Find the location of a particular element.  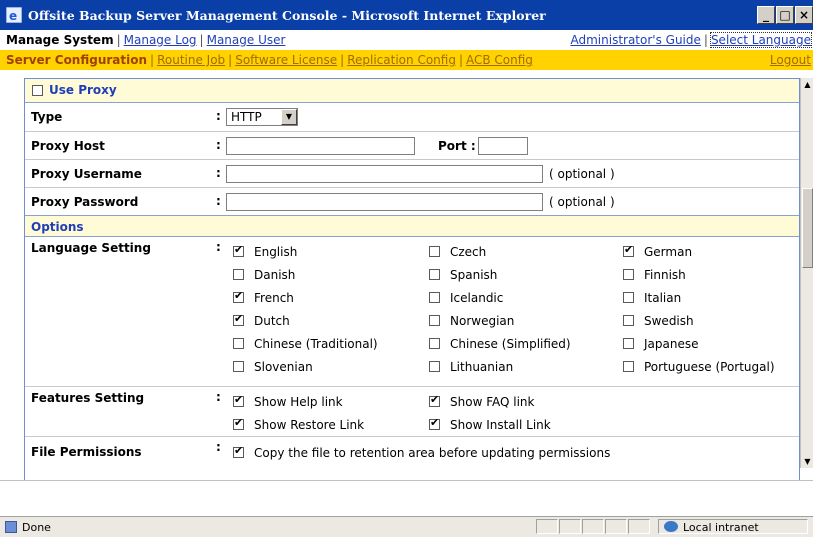

language-chinese-traditional-label: Chinese (Traditional) is located at coordinates (316, 344).